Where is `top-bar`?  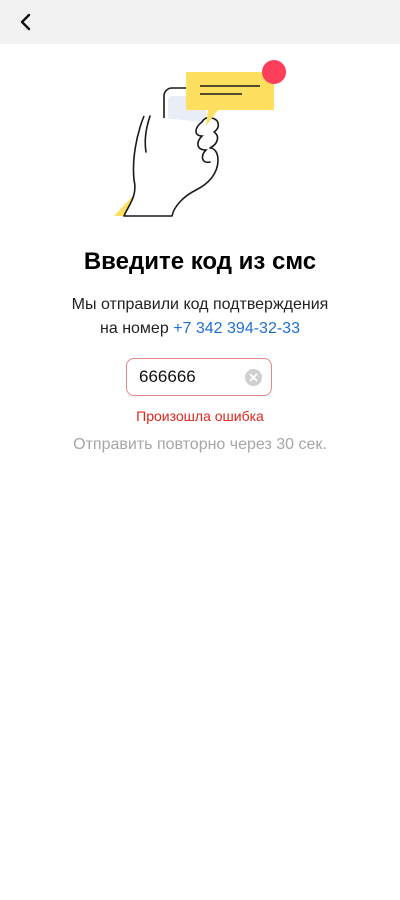
top-bar is located at coordinates (200, 22).